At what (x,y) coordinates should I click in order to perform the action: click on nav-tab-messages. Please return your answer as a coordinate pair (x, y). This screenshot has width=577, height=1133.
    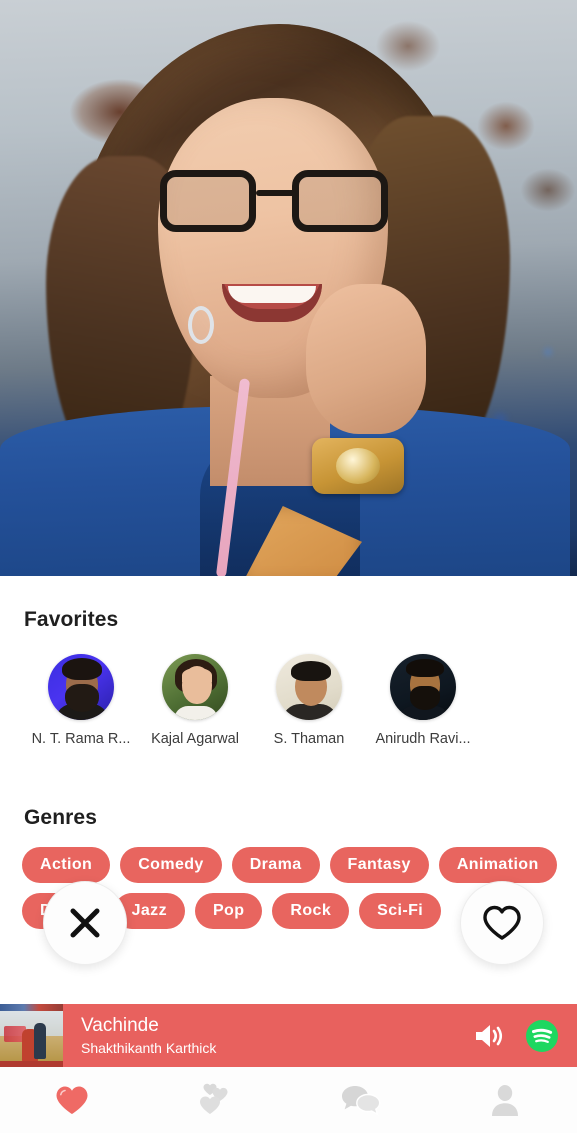
    Looking at the image, I should click on (361, 1100).